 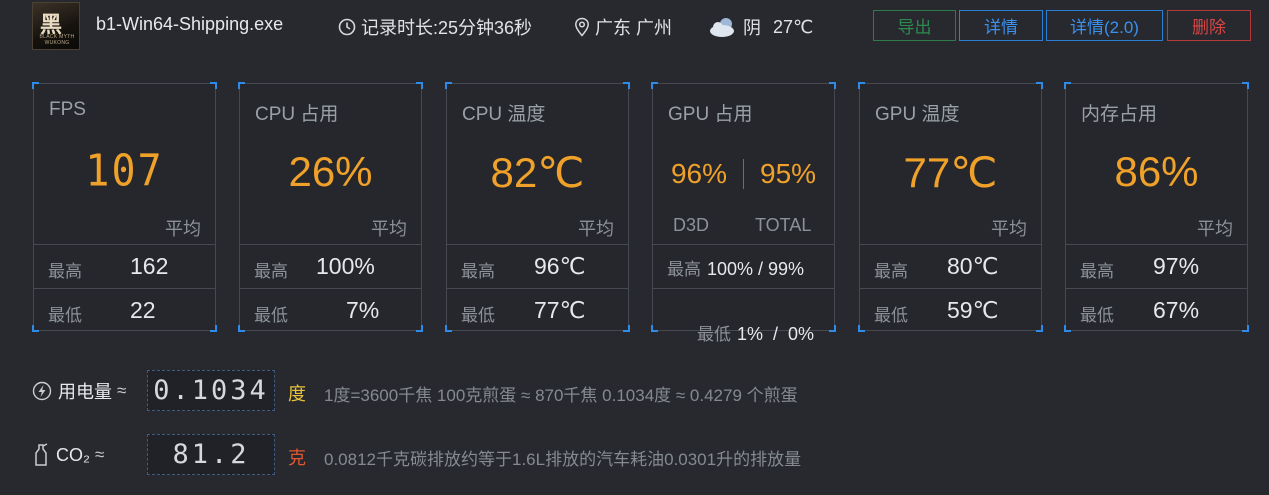 What do you see at coordinates (124, 310) in the screenshot?
I see `min-row: 最低 22` at bounding box center [124, 310].